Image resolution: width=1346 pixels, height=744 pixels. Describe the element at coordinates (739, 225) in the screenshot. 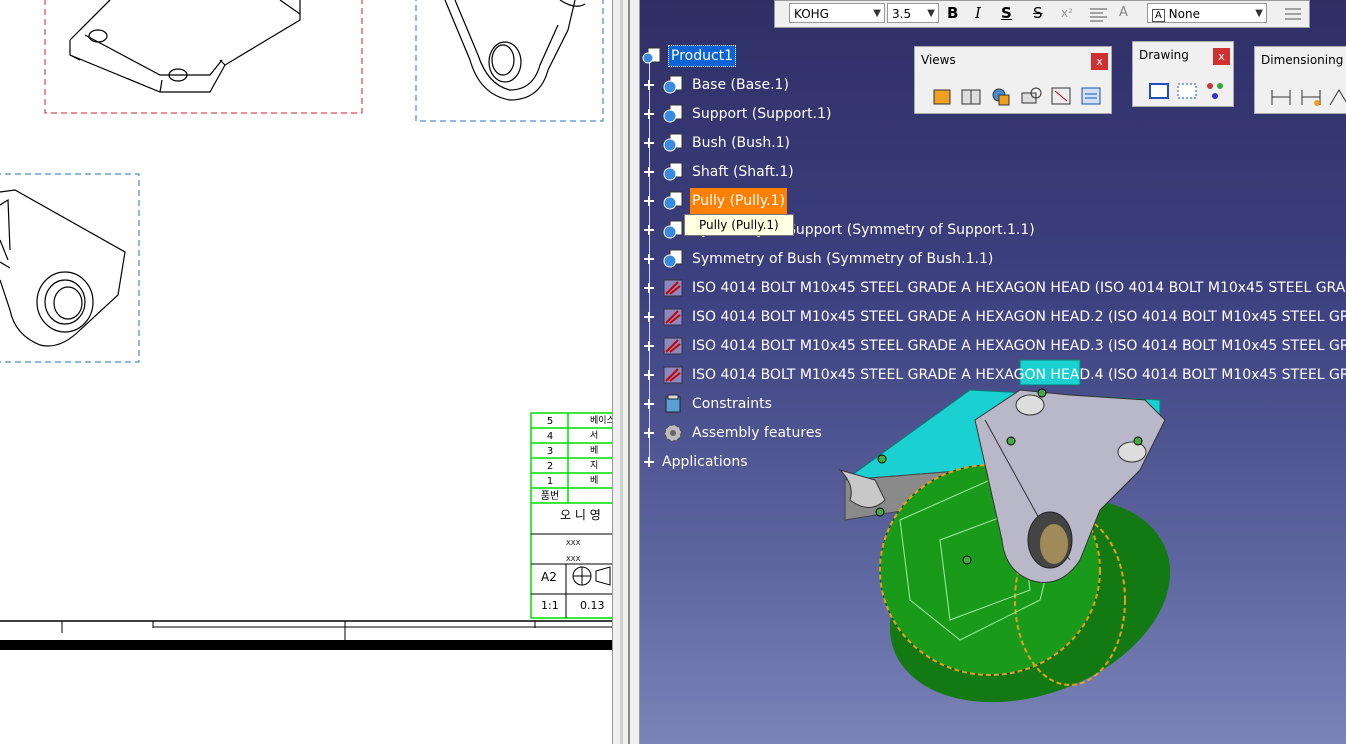

I see `tree-tooltip: Pully (Pully.1)` at that location.